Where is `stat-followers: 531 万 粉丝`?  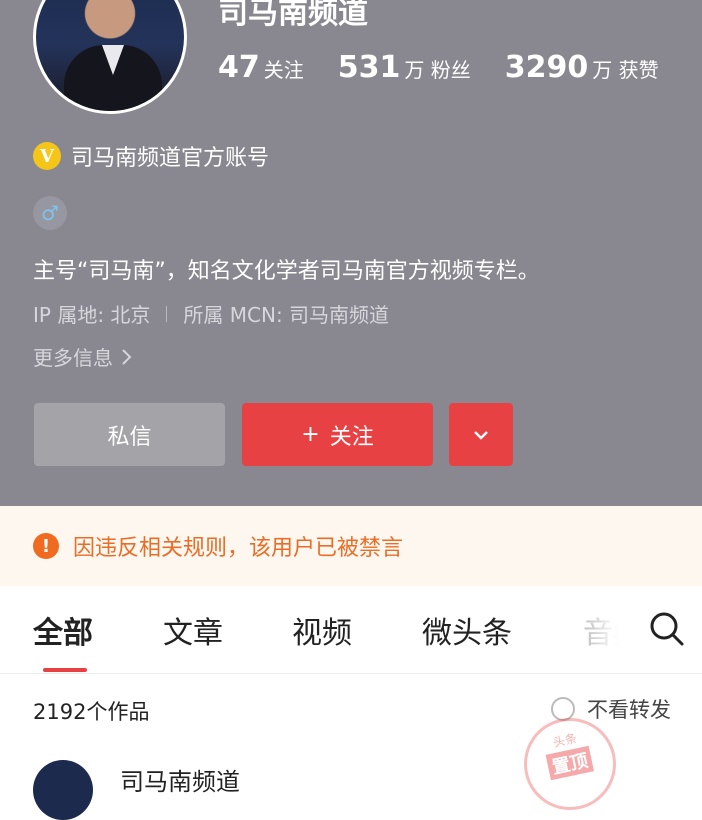
stat-followers: 531 万 粉丝 is located at coordinates (404, 67).